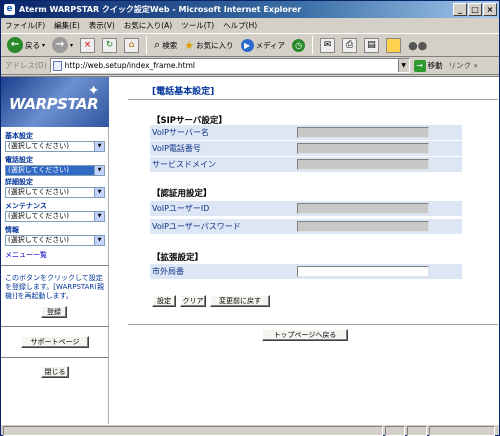 The width and height of the screenshot is (500, 436). I want to click on page-icon, so click(57, 65).